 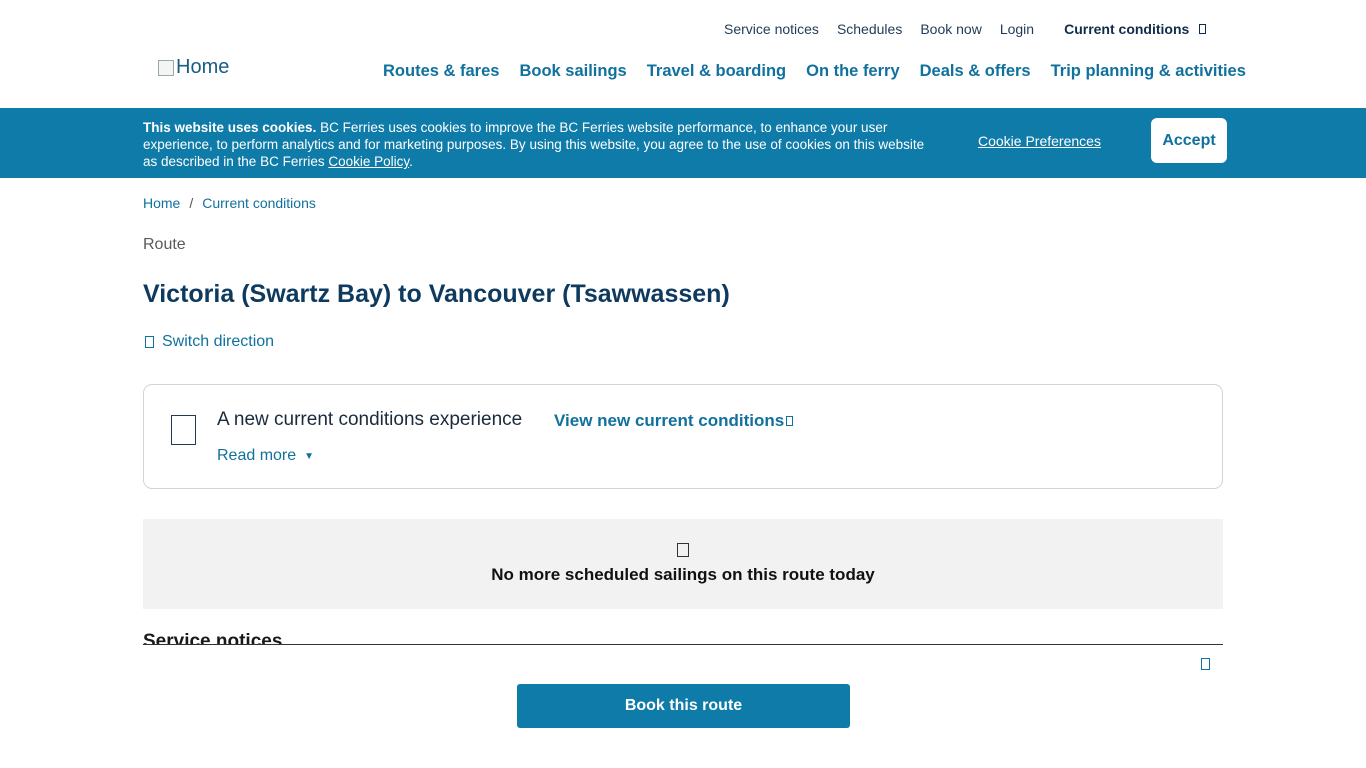 I want to click on breadcrumb-home: Home, so click(x=161, y=203).